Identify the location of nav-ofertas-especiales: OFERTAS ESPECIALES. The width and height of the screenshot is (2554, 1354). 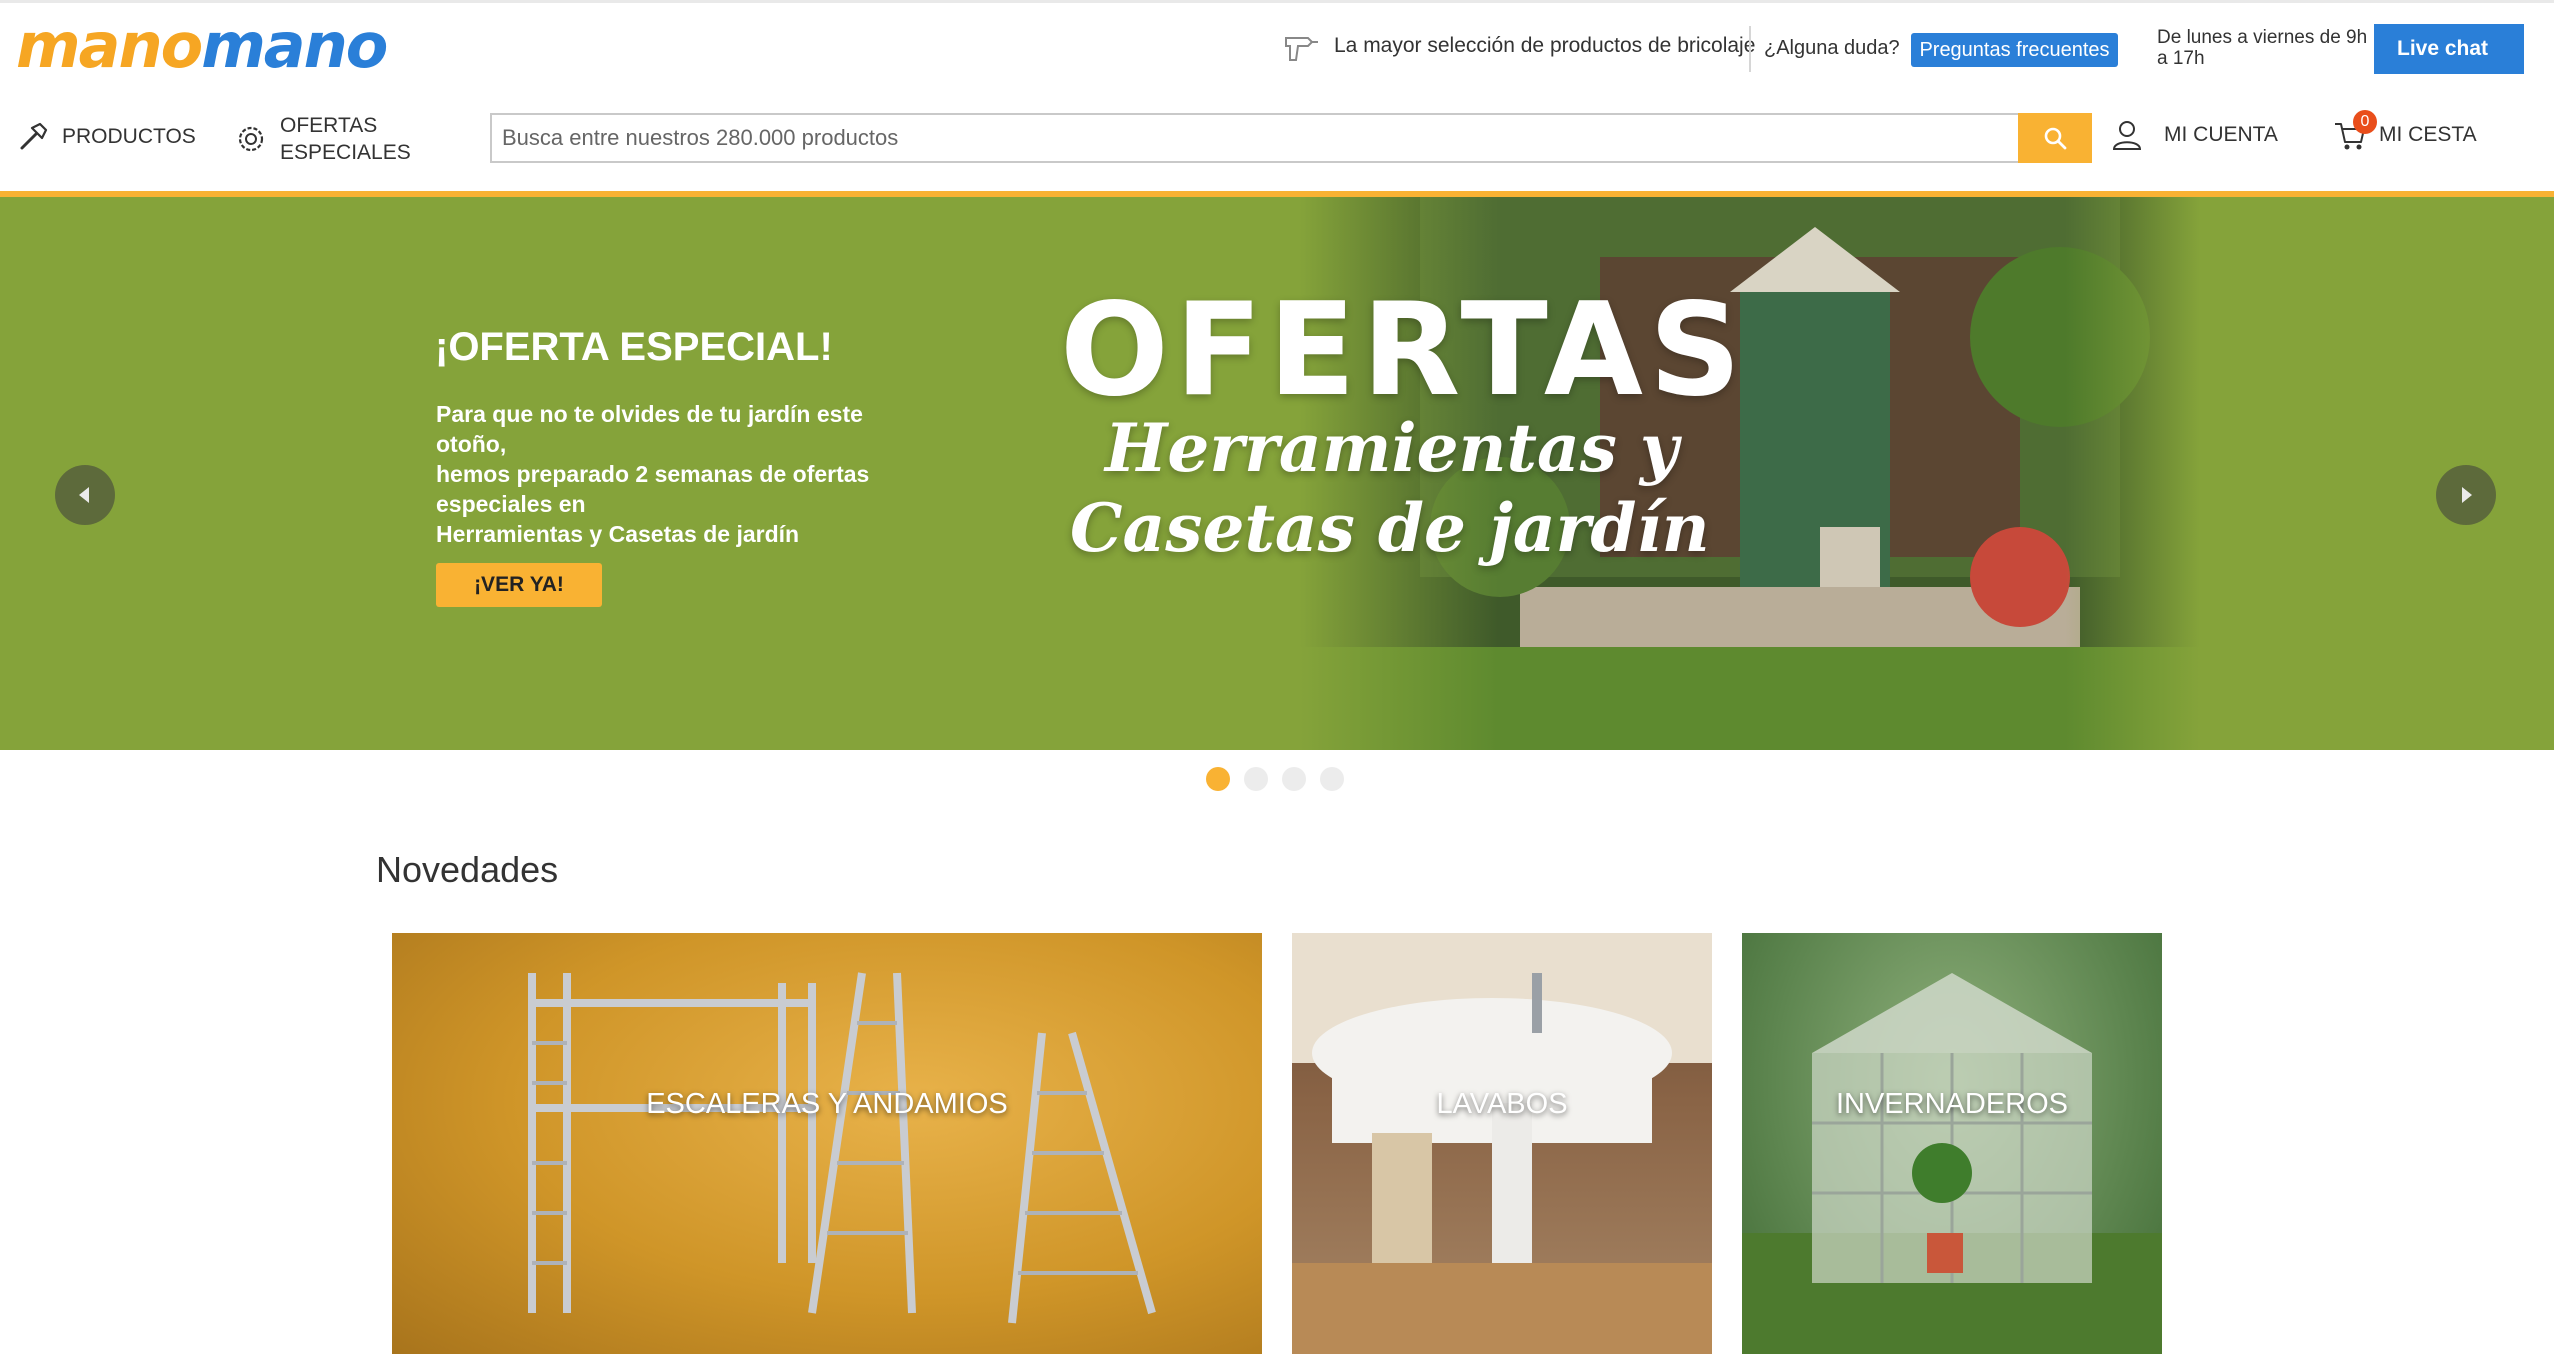
(327, 139).